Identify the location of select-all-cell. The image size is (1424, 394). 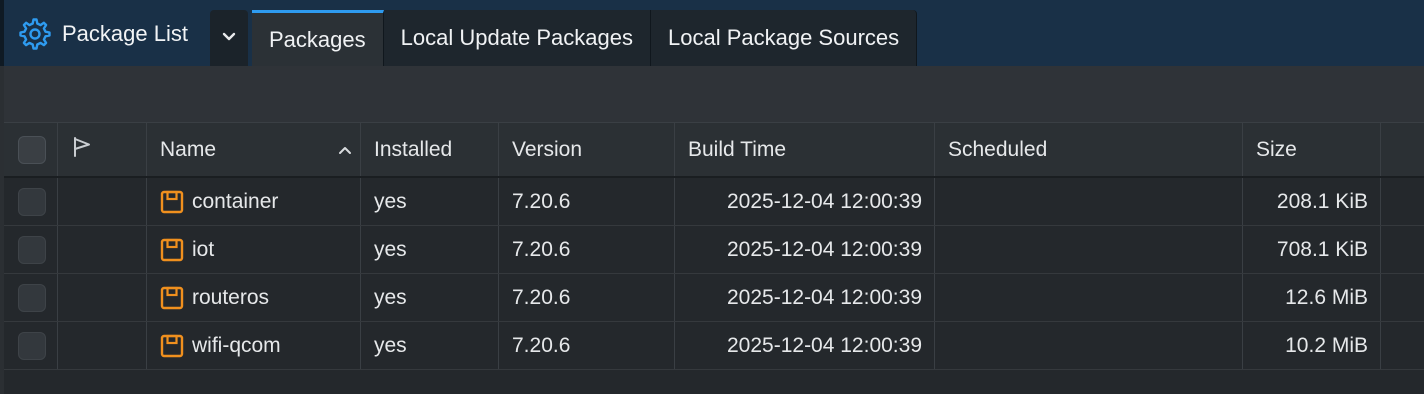
(31, 149).